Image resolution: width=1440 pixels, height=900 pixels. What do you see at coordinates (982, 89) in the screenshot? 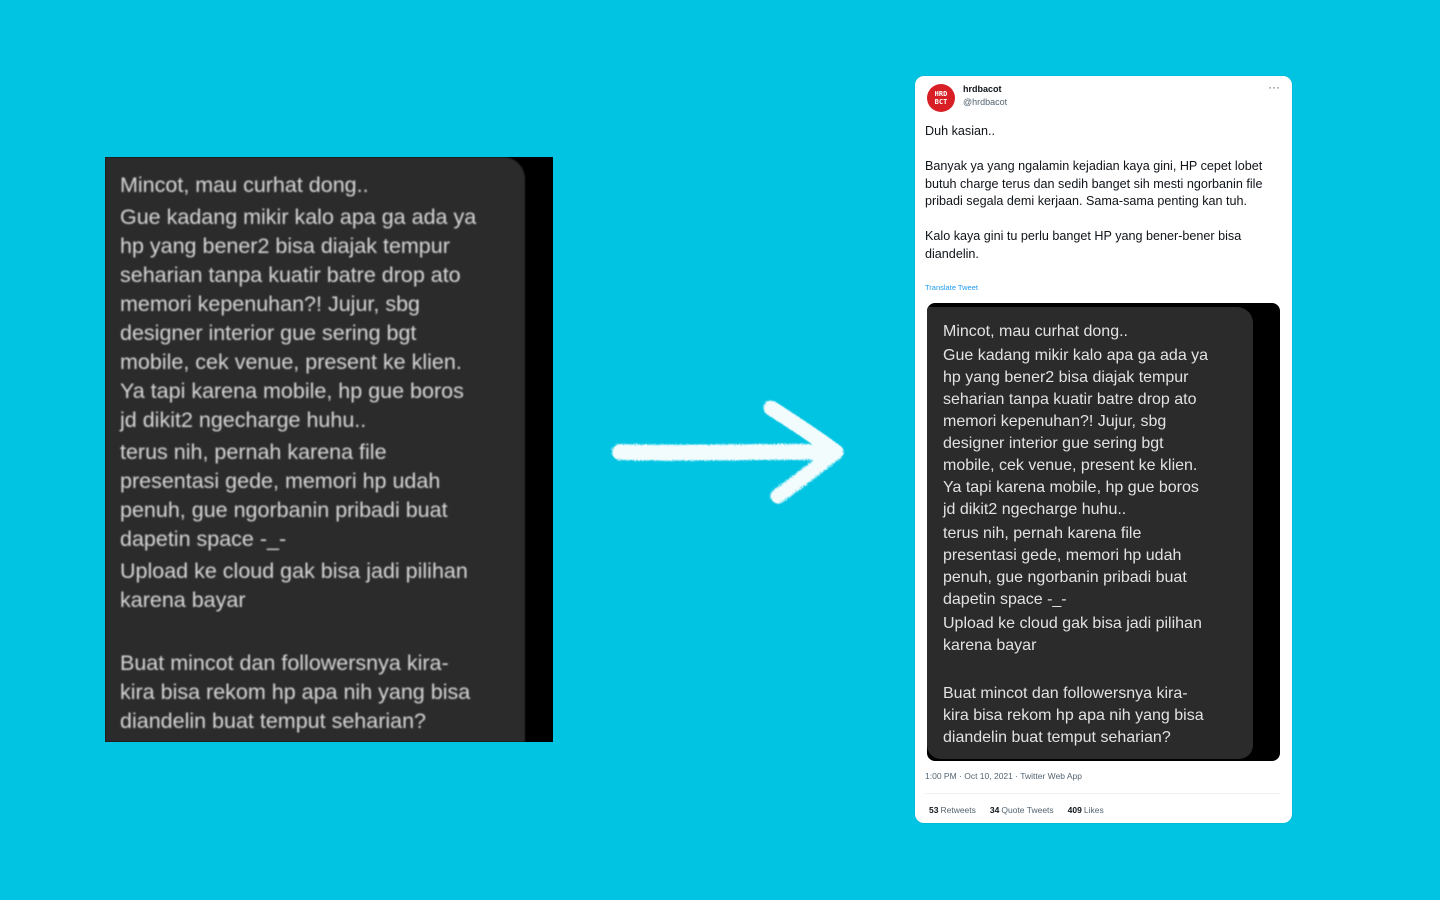
I see `username: hrdbacot` at bounding box center [982, 89].